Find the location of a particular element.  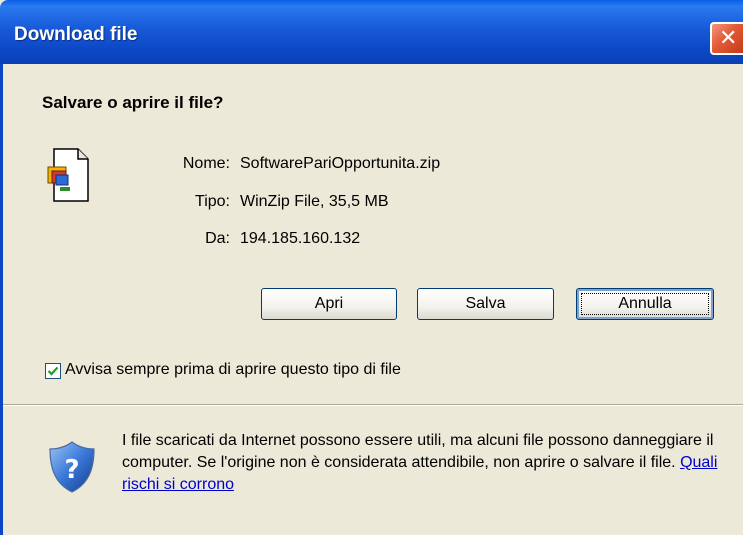

file-source-value: 194.185.160.132 is located at coordinates (300, 238).